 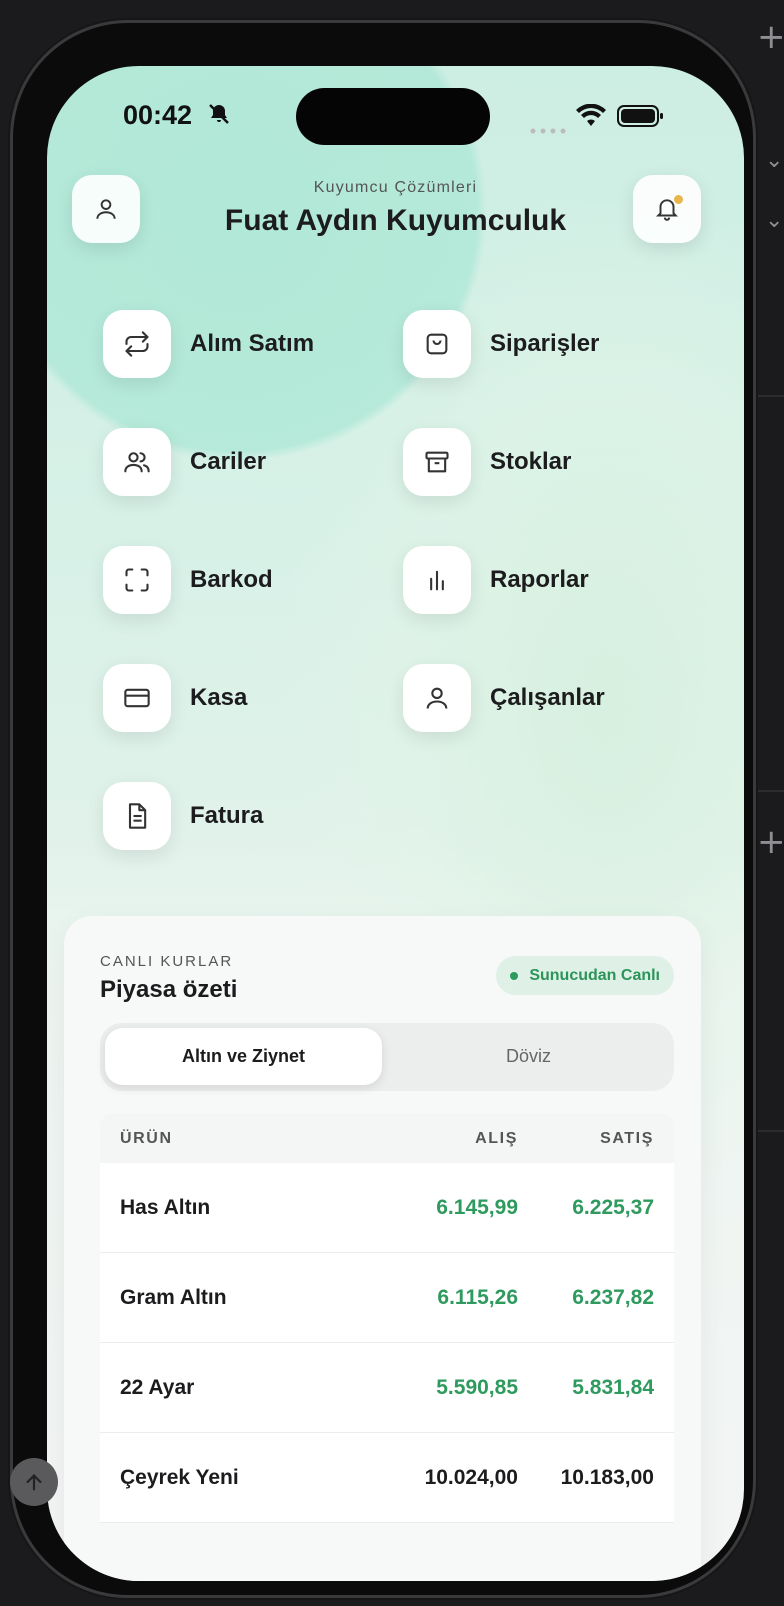 I want to click on menu-siparisler: Siparişler, so click(x=501, y=344).